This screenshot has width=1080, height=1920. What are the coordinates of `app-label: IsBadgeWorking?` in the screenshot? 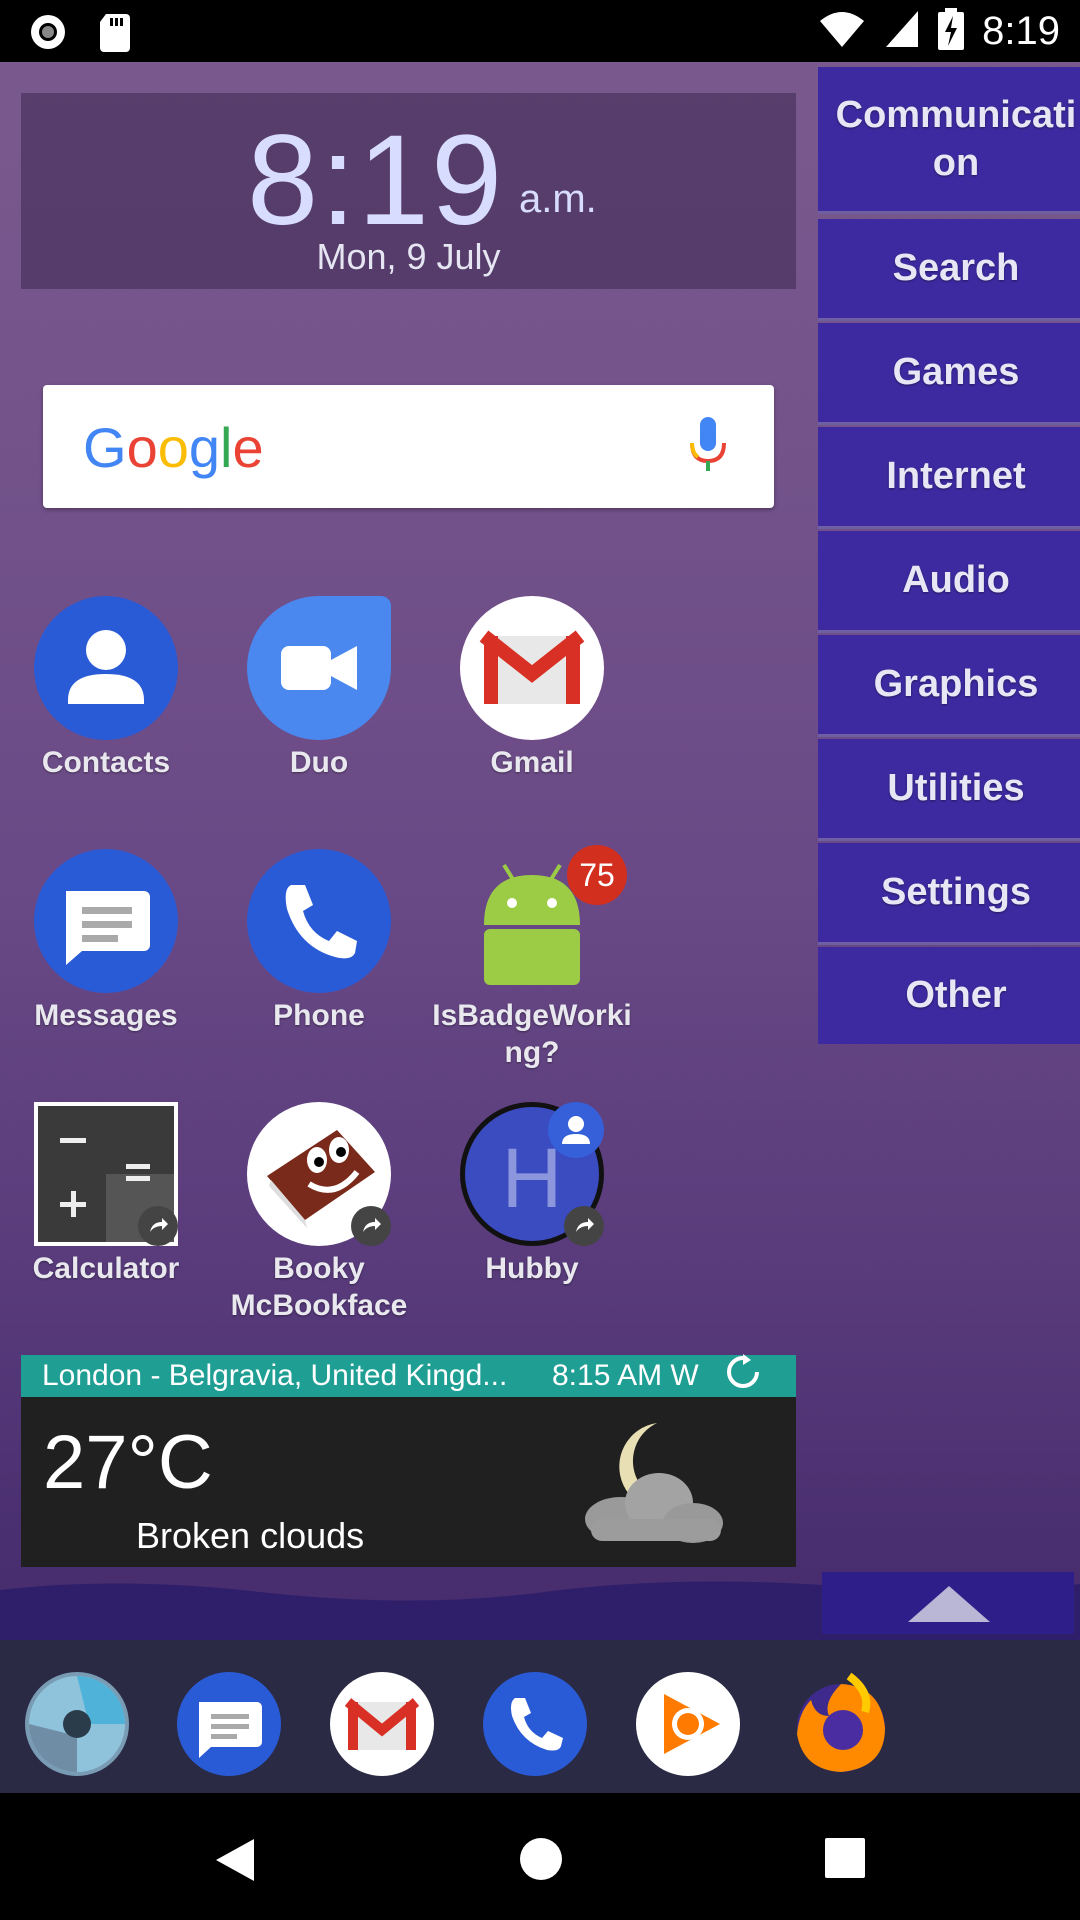 It's located at (532, 1034).